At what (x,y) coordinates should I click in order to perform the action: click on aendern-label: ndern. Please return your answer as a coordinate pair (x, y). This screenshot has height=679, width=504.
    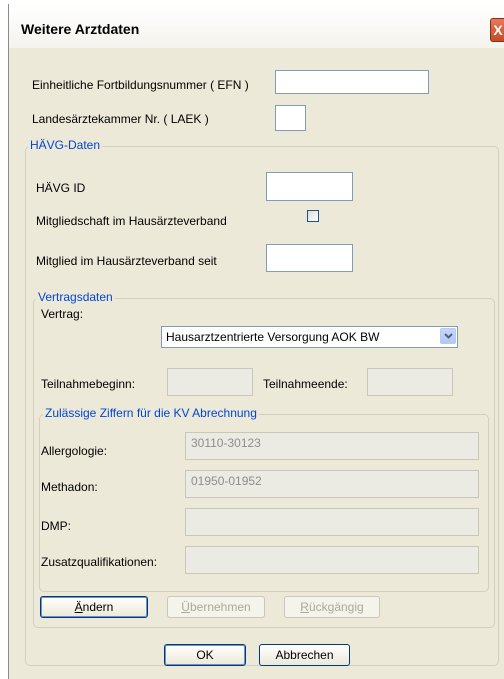
    Looking at the image, I should click on (98, 607).